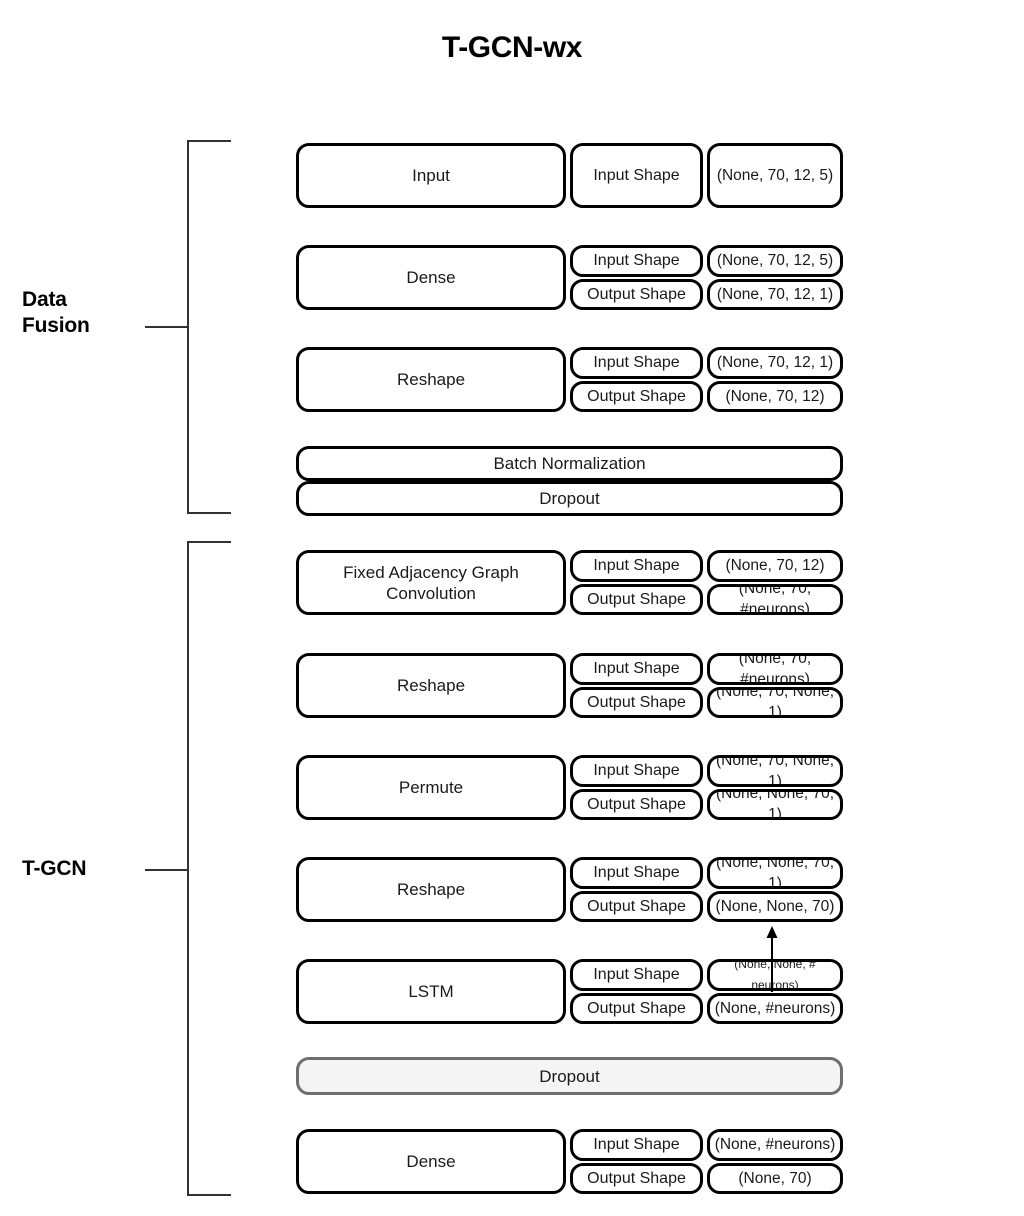 This screenshot has height=1216, width=1024. I want to click on layer-name: Batch Normalization, so click(569, 463).